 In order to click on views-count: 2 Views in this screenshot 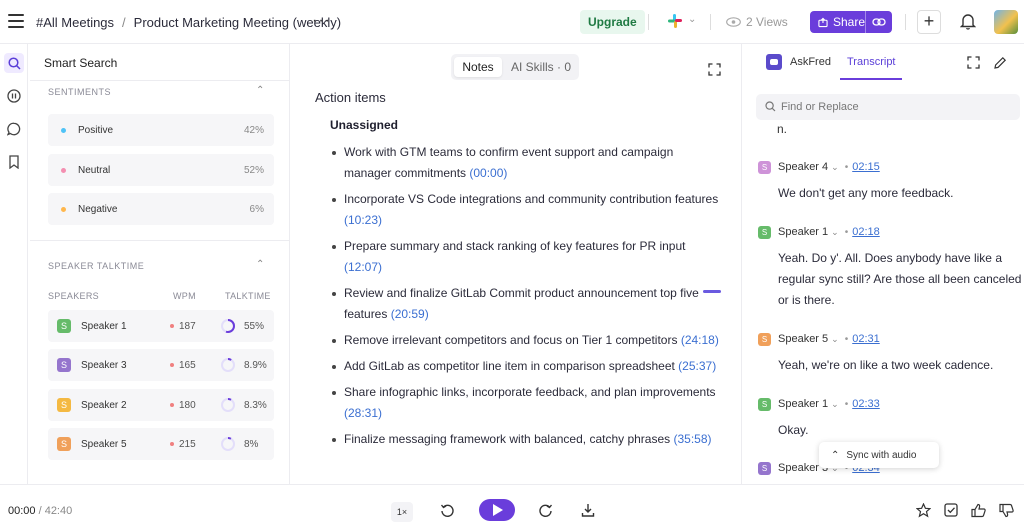, I will do `click(767, 22)`.